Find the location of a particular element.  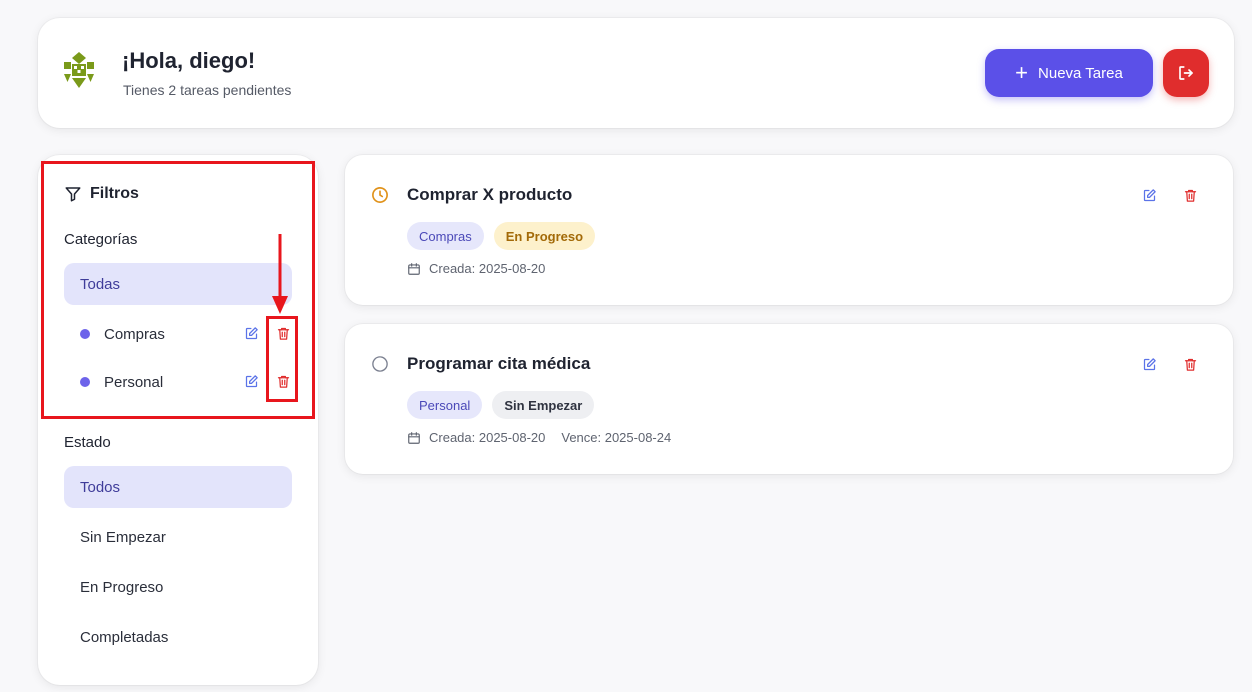

logout-button is located at coordinates (1186, 73).